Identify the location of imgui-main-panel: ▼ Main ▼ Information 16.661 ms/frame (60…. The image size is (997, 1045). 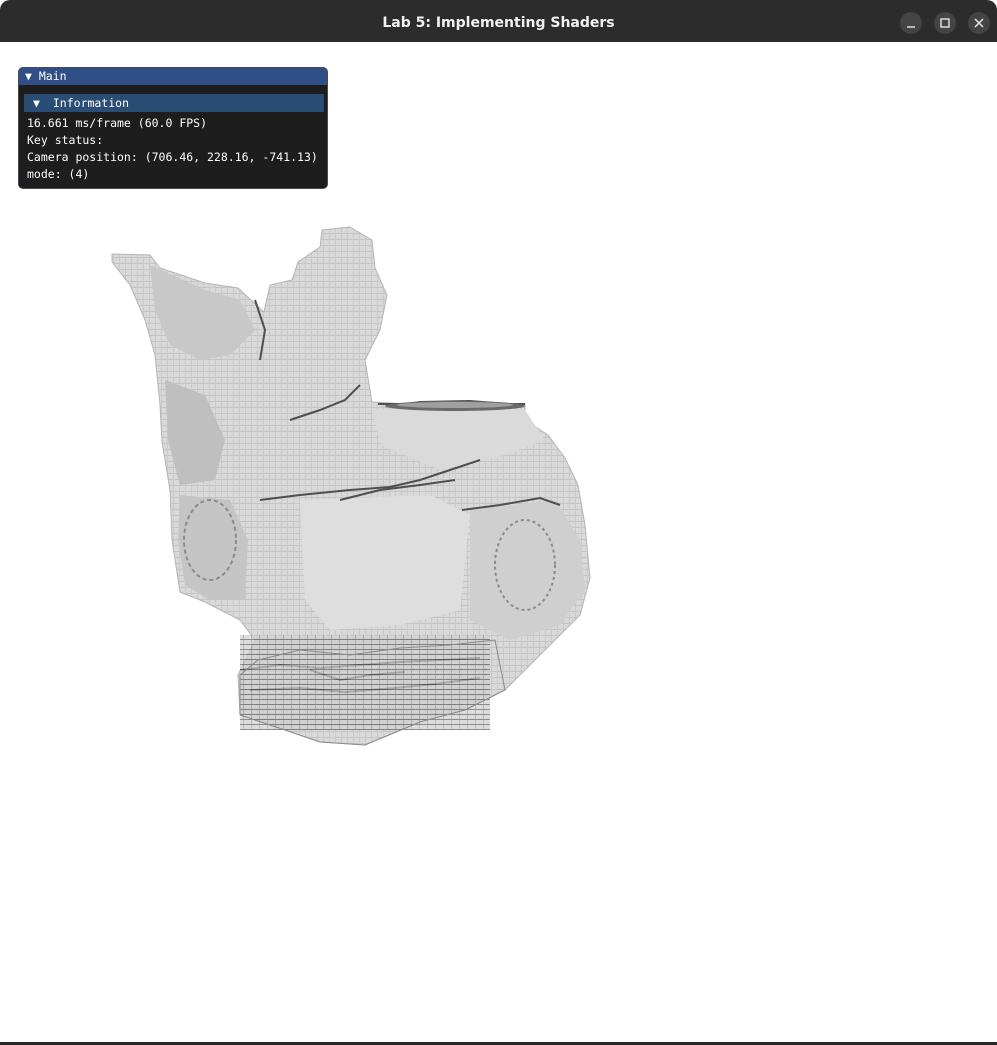
(173, 128).